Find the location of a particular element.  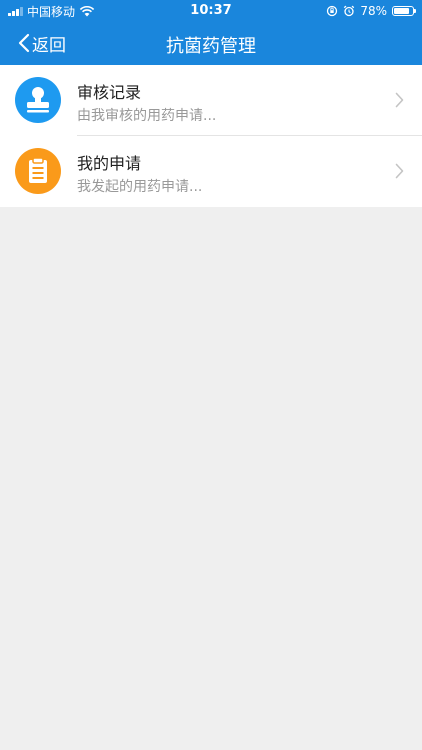

battery-icon is located at coordinates (404, 11).